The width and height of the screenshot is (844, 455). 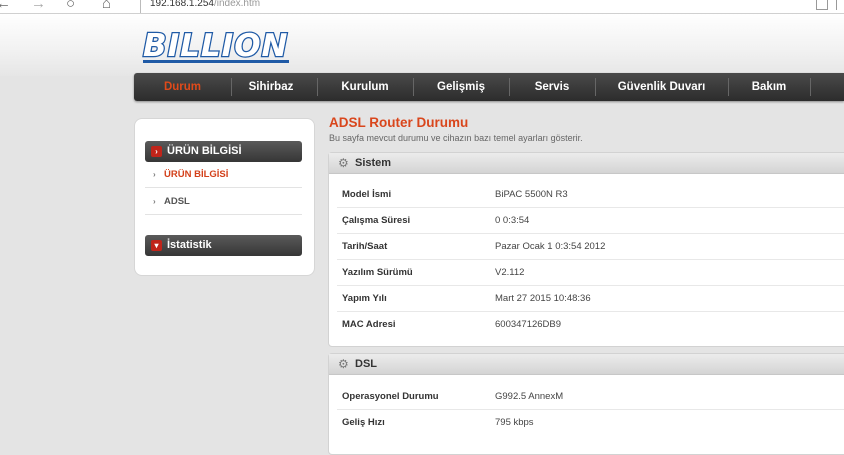 I want to click on row-key: Çalışma Süresi, so click(x=376, y=220).